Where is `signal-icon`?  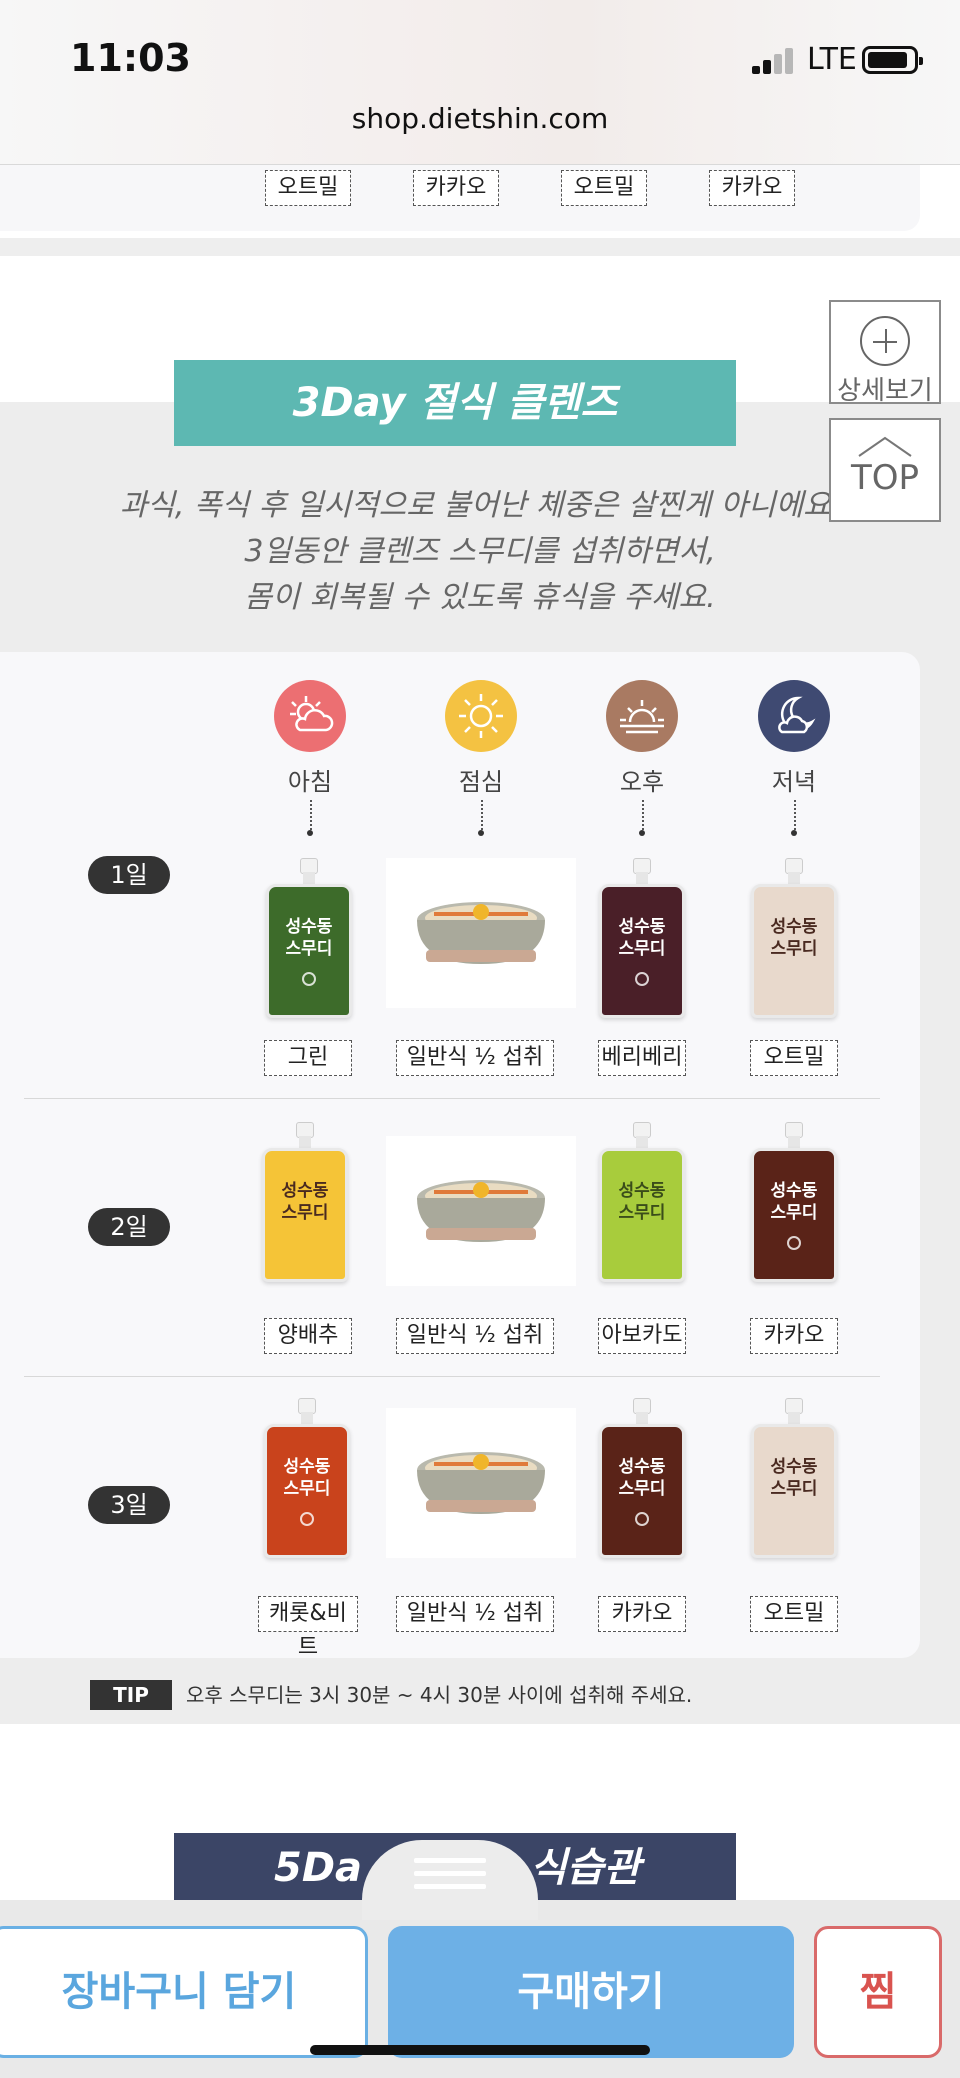 signal-icon is located at coordinates (775, 60).